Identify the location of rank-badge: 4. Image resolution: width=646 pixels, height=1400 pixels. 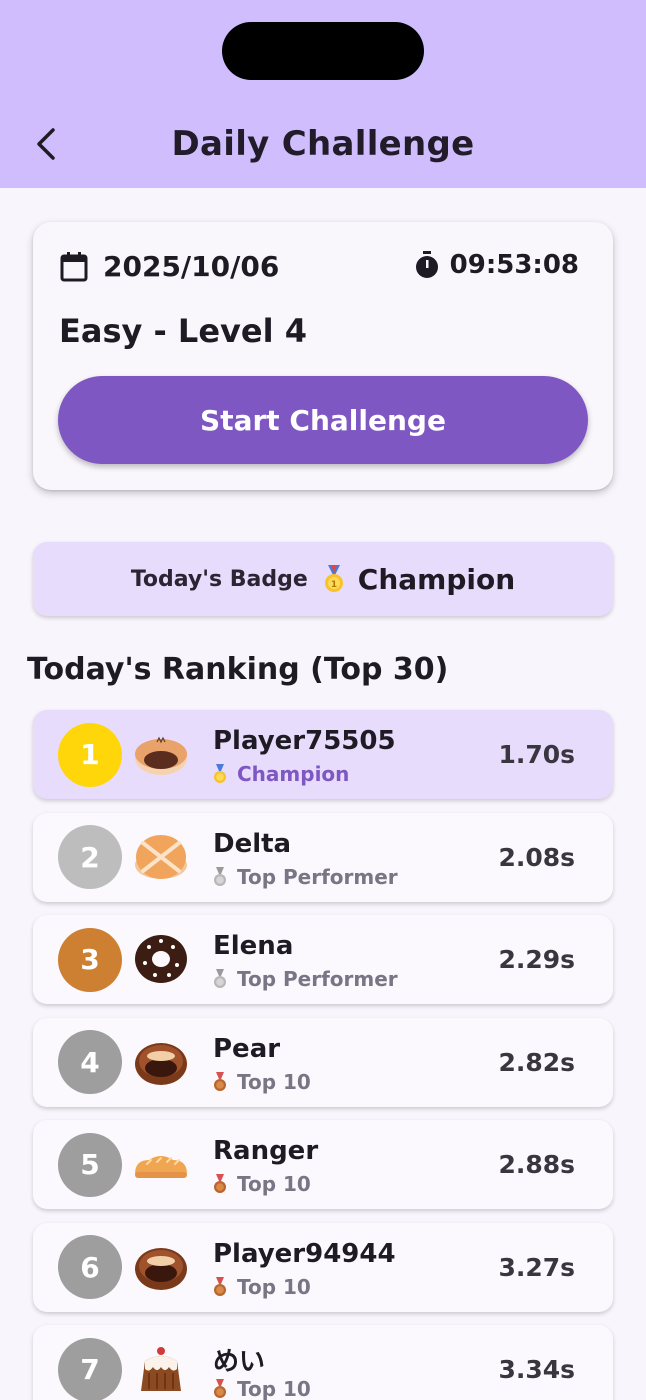
(90, 1062).